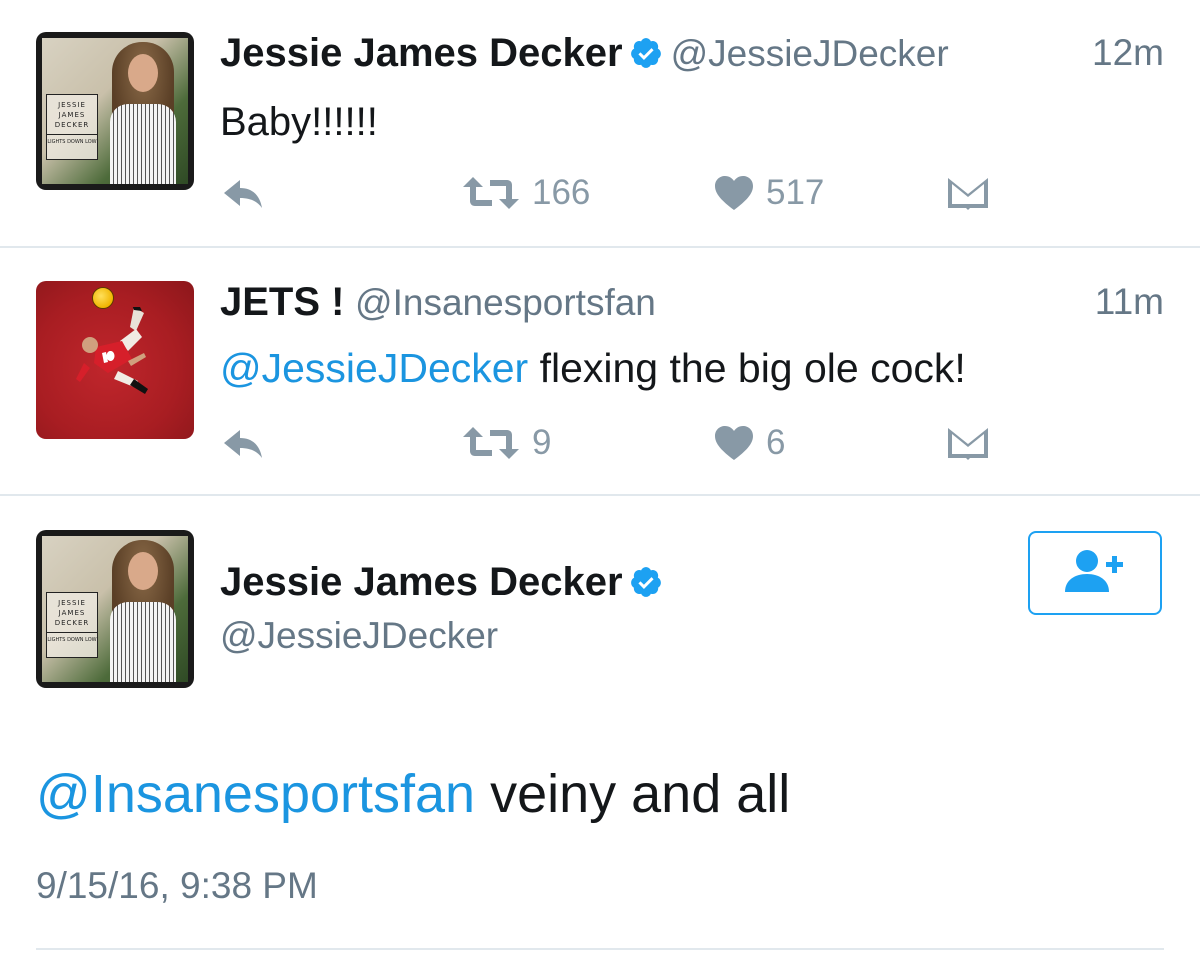  I want to click on avatar, so click(115, 360).